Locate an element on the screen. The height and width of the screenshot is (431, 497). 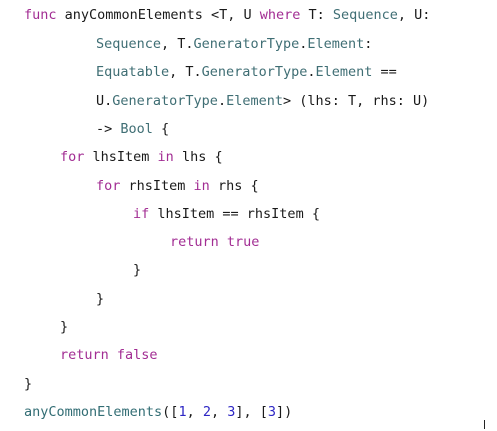
code-keyword: true is located at coordinates (243, 242).